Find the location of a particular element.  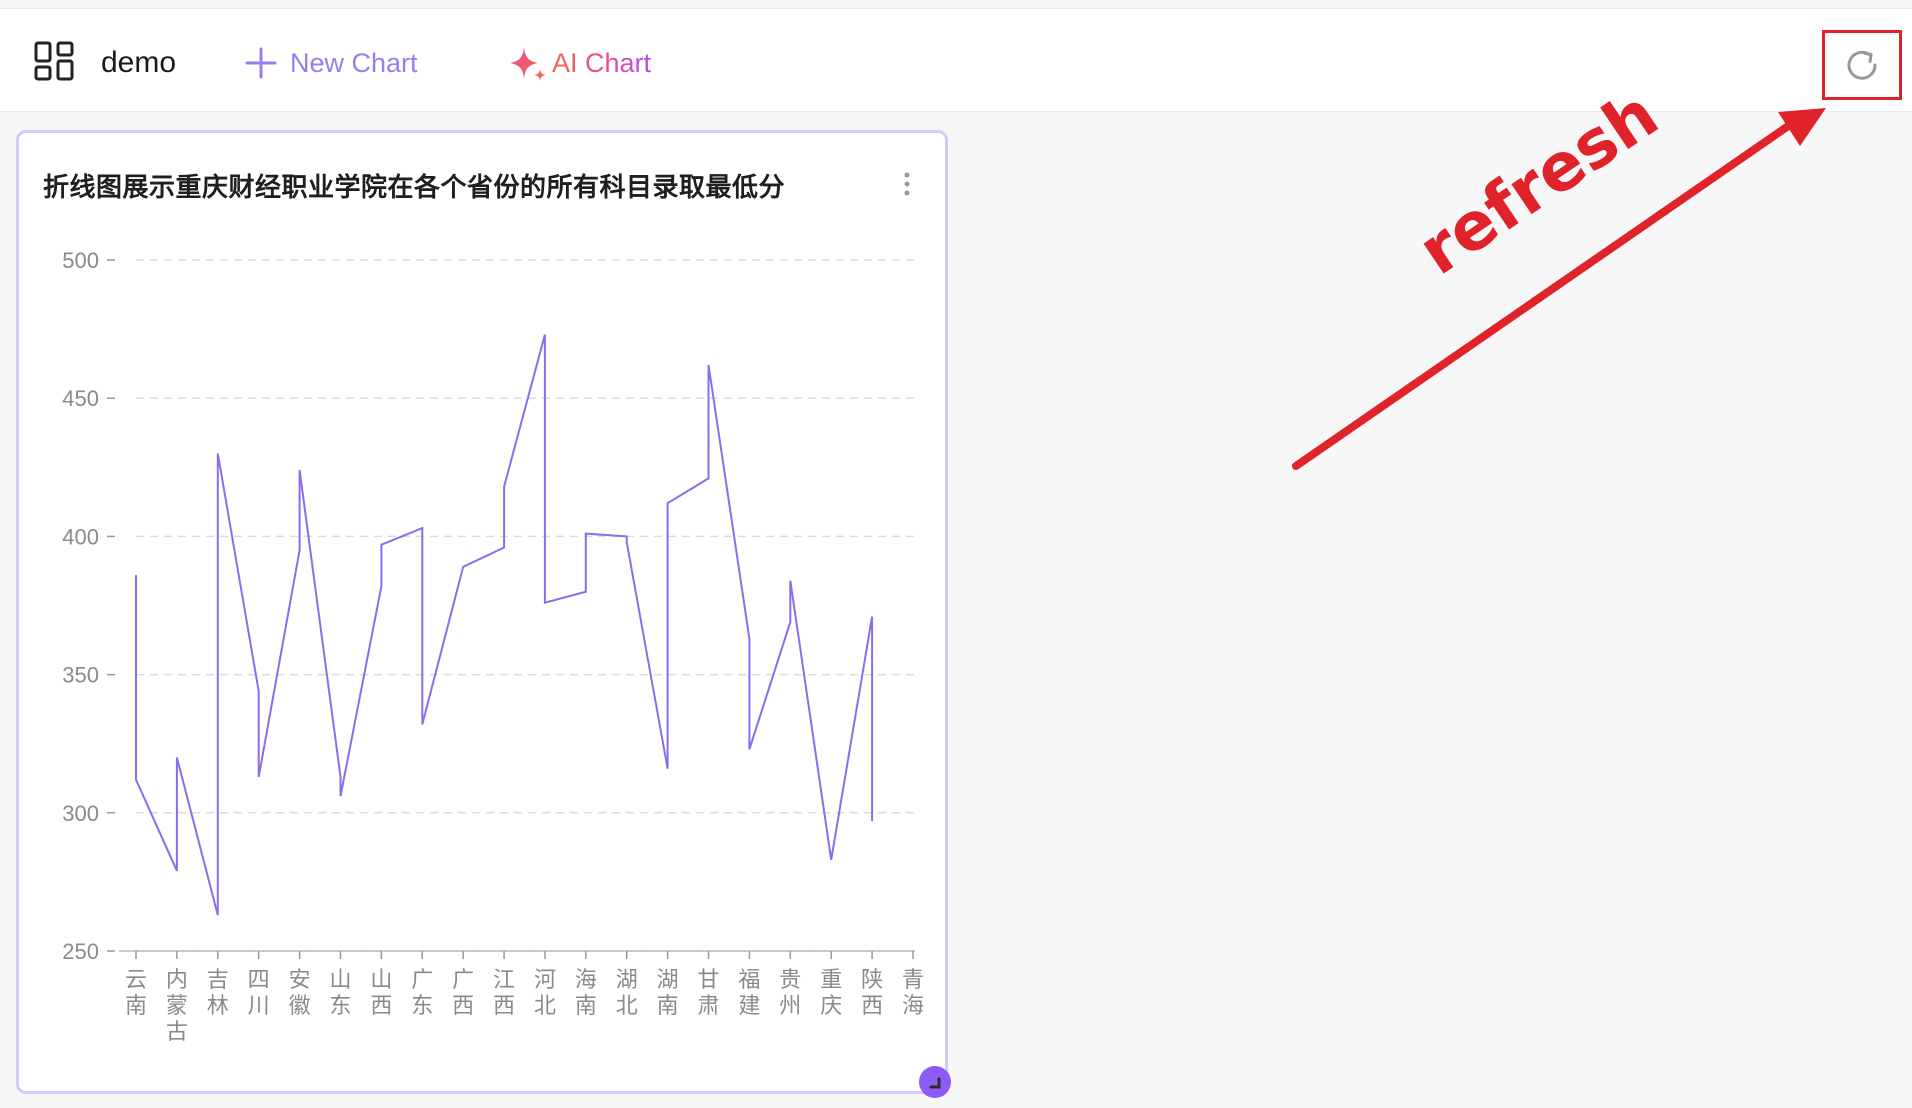

dashboard-grid-icon is located at coordinates (54, 61).